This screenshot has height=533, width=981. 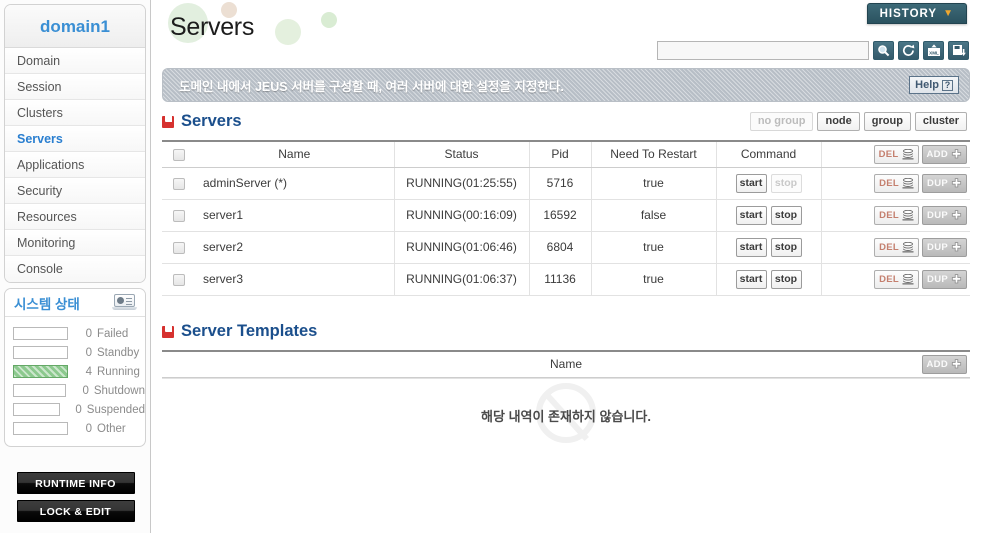 I want to click on system-status-title: 시스템 상태, so click(x=47, y=304).